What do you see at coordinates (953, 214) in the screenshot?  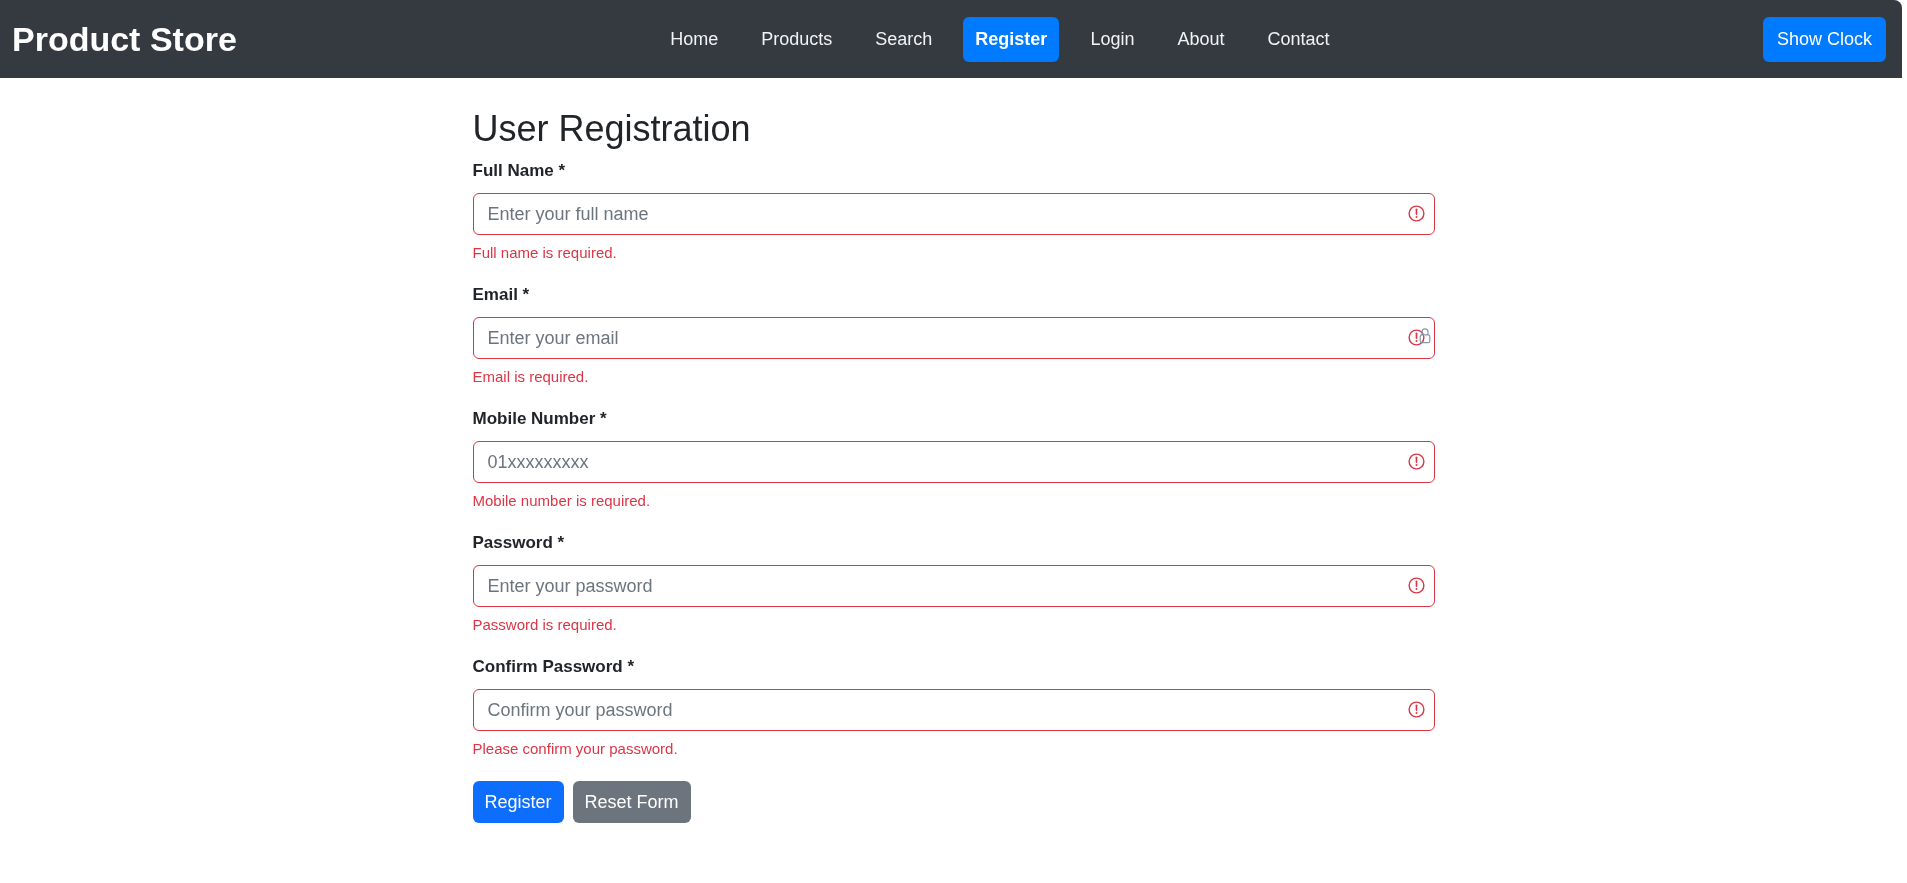 I see `input-field: Enter your full name` at bounding box center [953, 214].